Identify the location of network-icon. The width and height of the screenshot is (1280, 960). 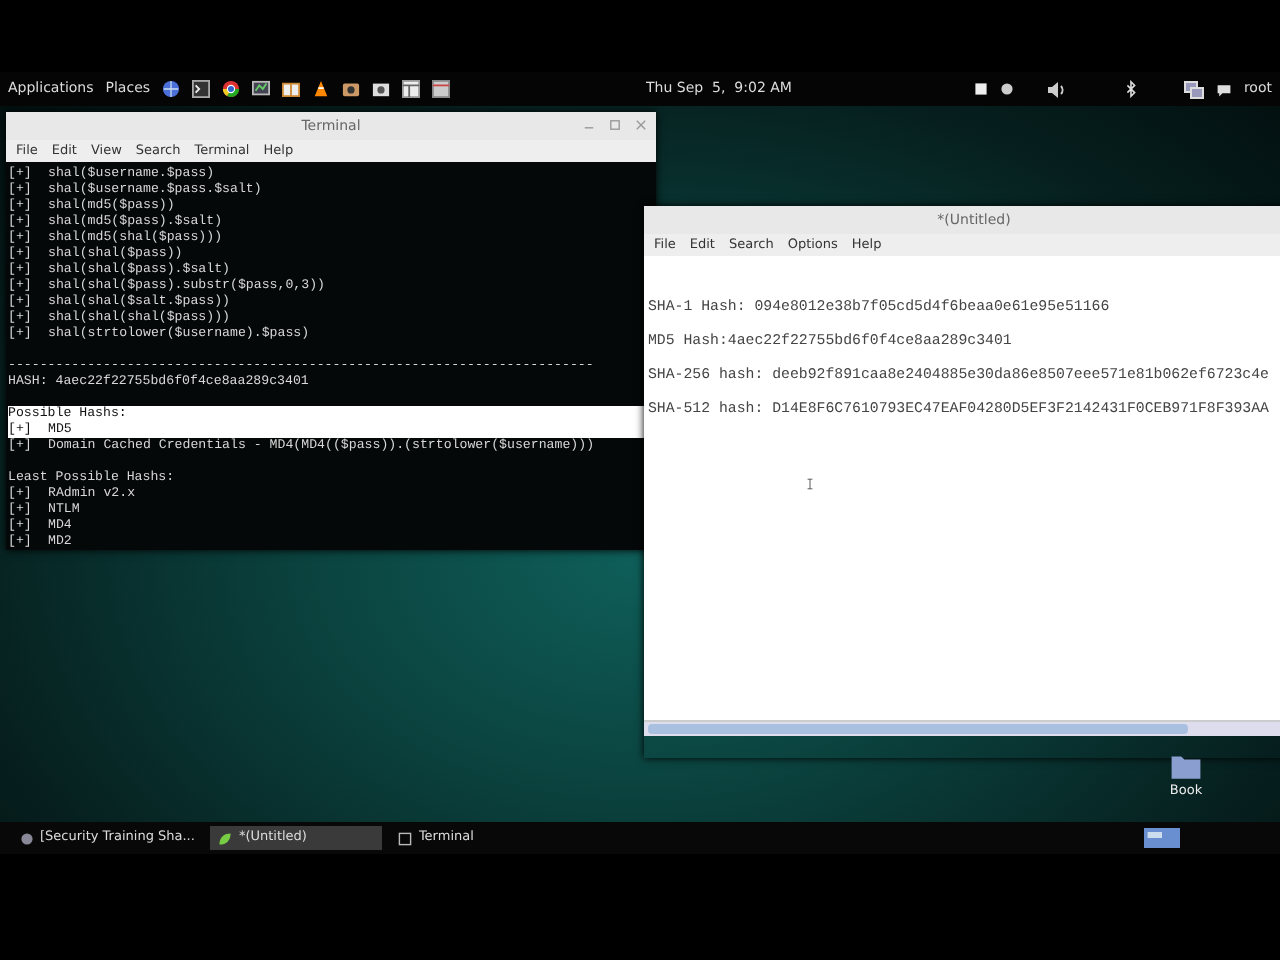
(1193, 89).